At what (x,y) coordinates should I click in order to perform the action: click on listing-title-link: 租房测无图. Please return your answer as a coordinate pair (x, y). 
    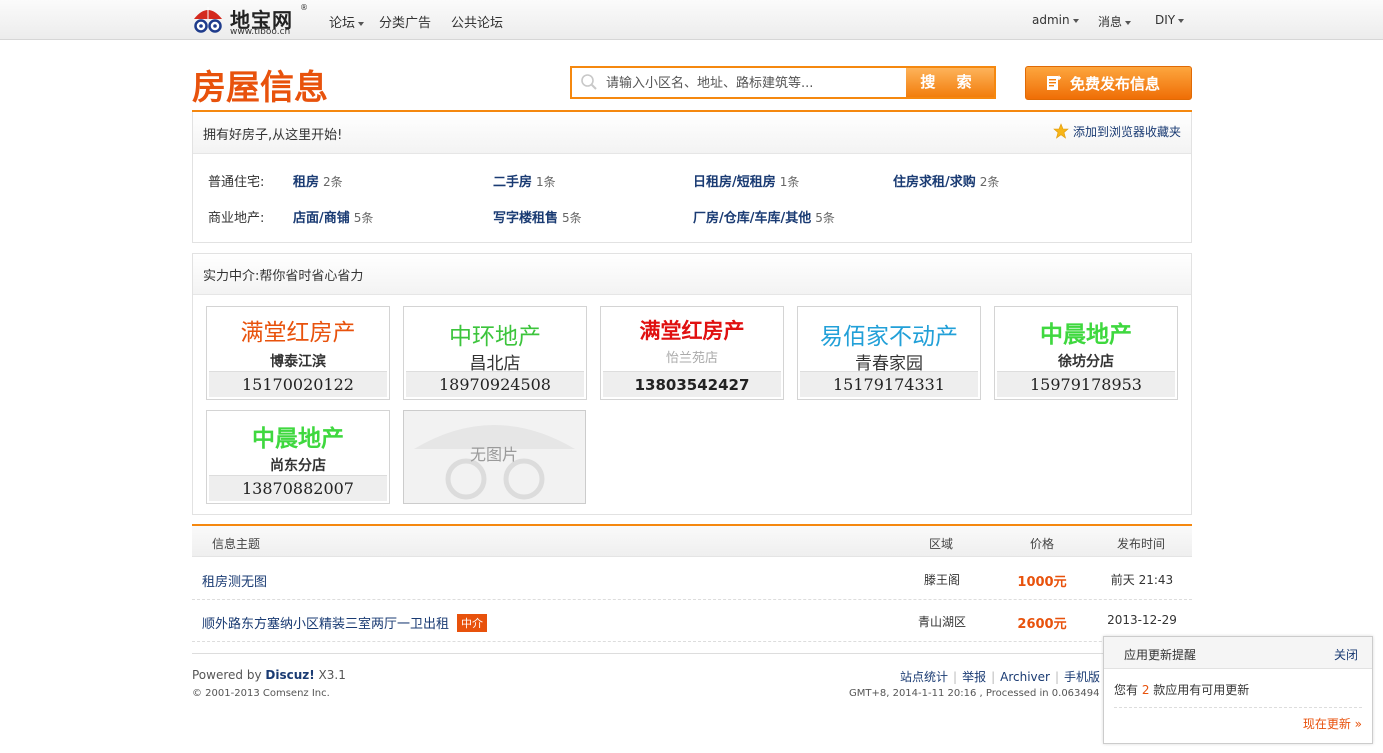
    Looking at the image, I should click on (234, 580).